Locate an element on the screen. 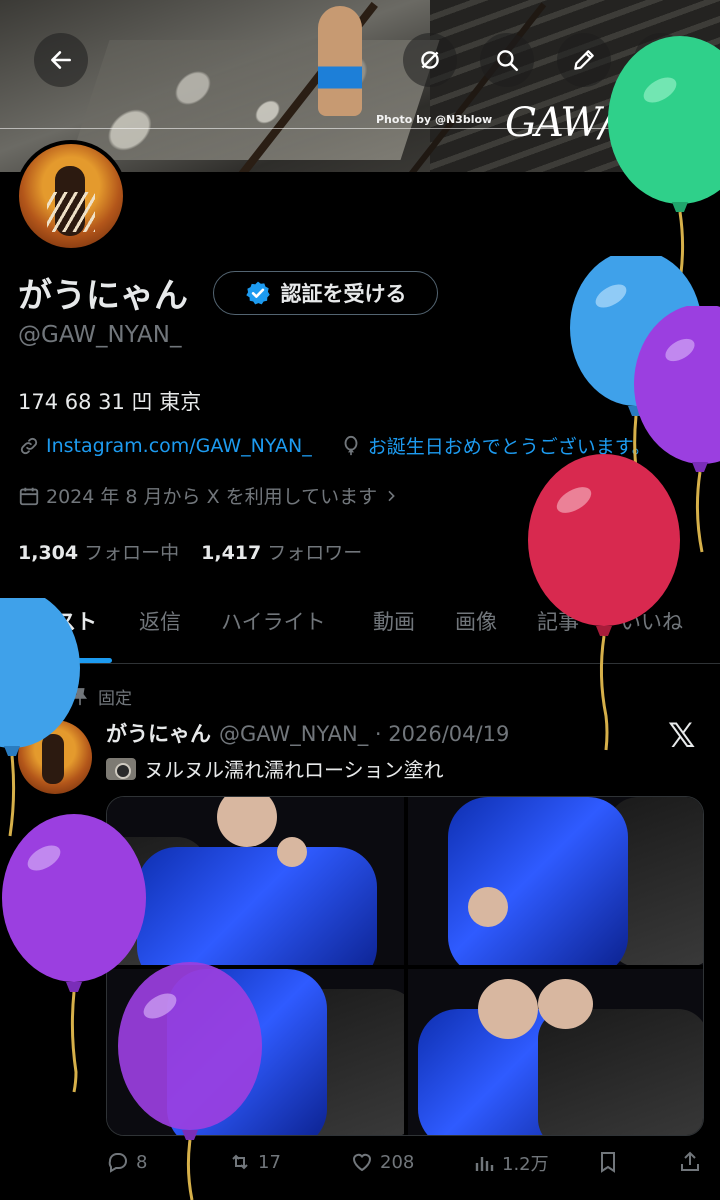  tab-articles: 記事 is located at coordinates (558, 621).